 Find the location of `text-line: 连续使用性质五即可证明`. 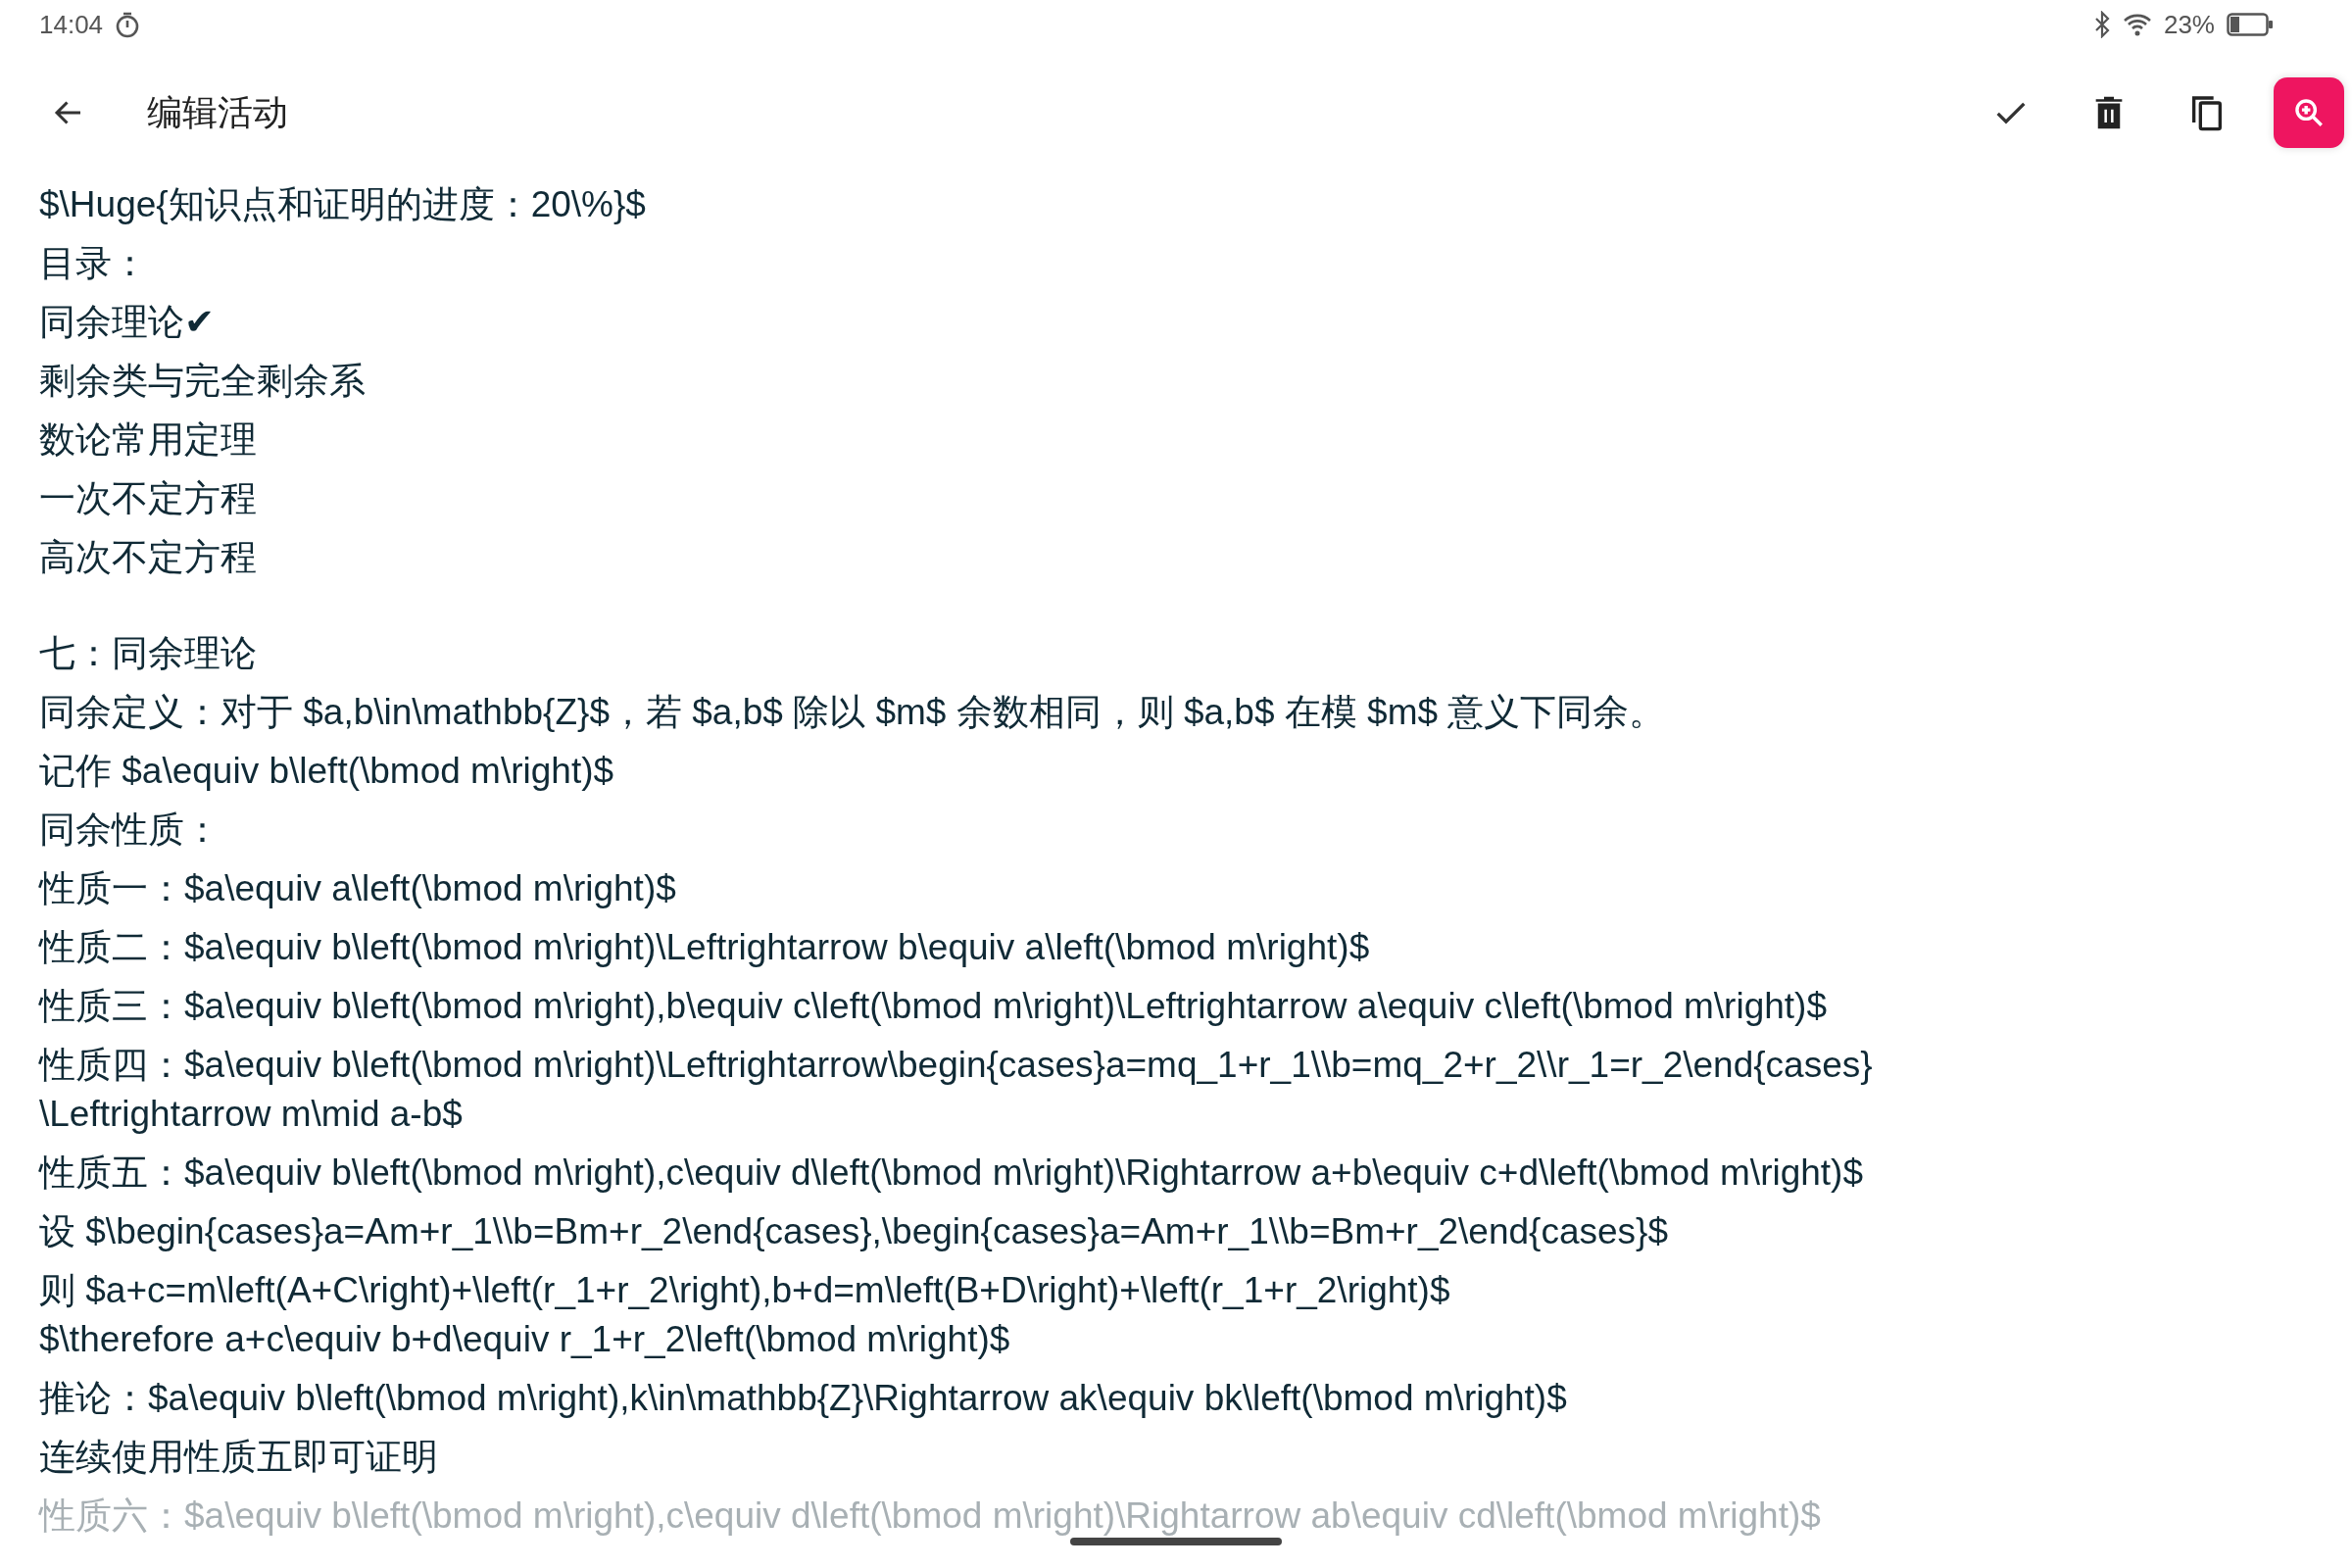

text-line: 连续使用性质五即可证明 is located at coordinates (239, 1457).